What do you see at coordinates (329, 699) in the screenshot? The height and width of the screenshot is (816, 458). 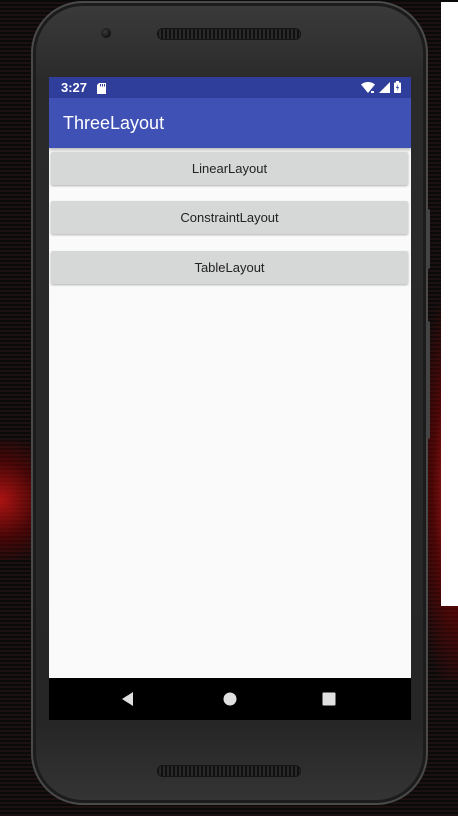 I see `recents-icon` at bounding box center [329, 699].